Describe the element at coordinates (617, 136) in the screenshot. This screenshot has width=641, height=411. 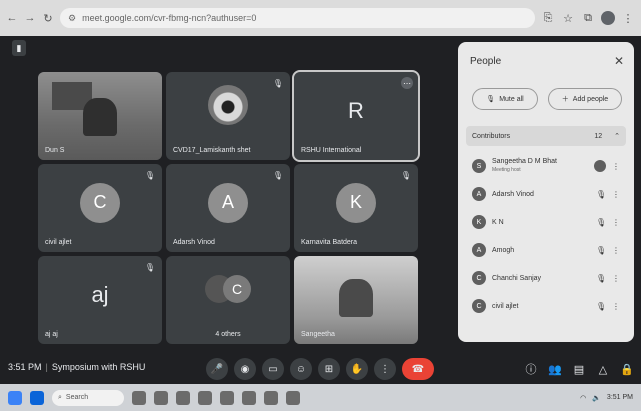
I see `chevron-up-icon: ⌃` at that location.